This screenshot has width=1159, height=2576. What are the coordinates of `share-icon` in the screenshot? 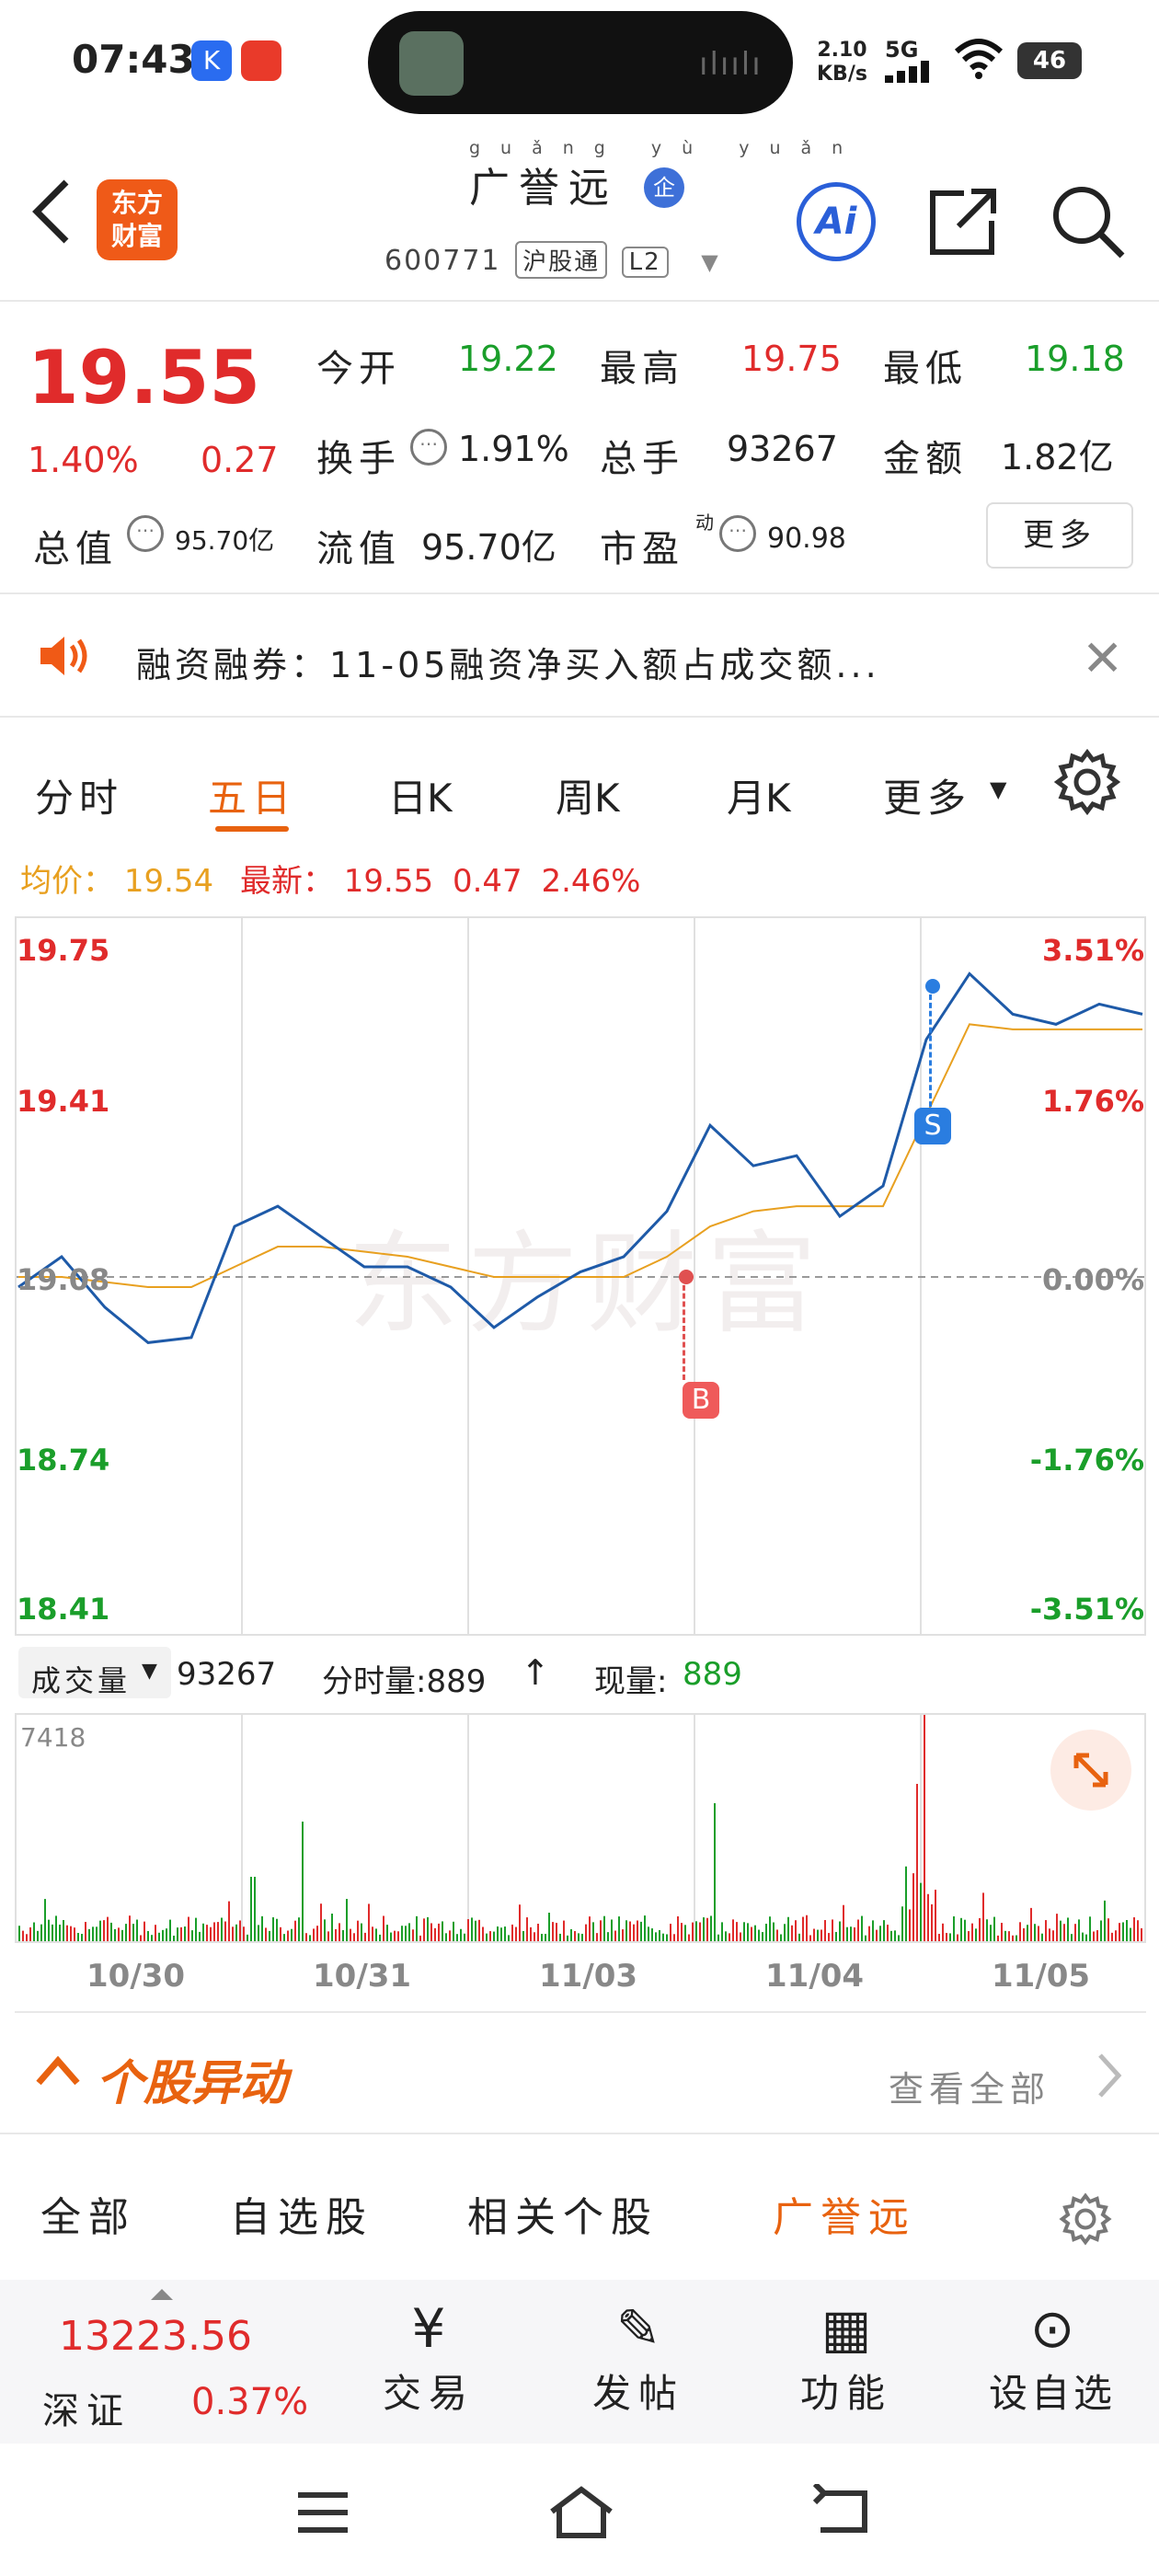 It's located at (964, 222).